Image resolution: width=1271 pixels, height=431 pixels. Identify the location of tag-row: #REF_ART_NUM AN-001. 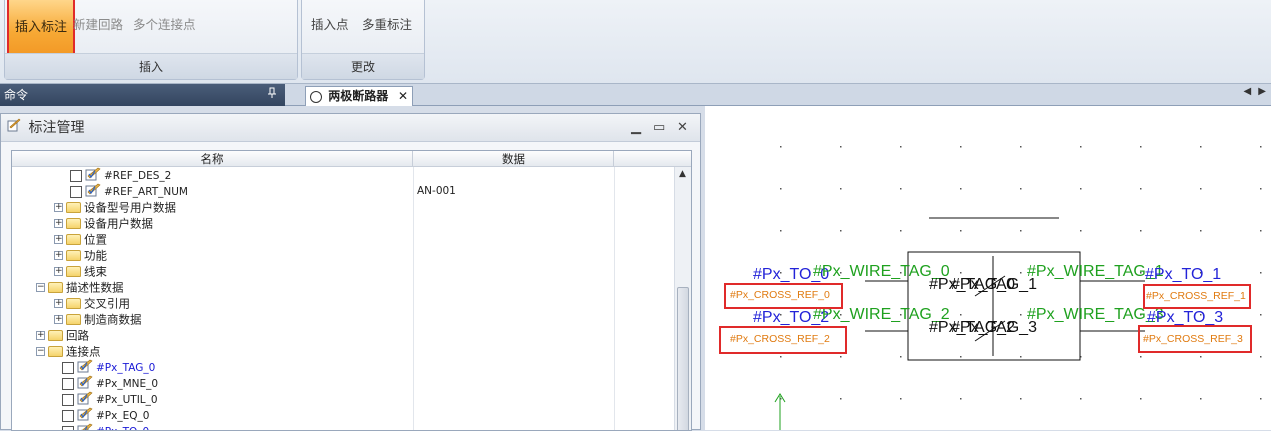
(351, 191).